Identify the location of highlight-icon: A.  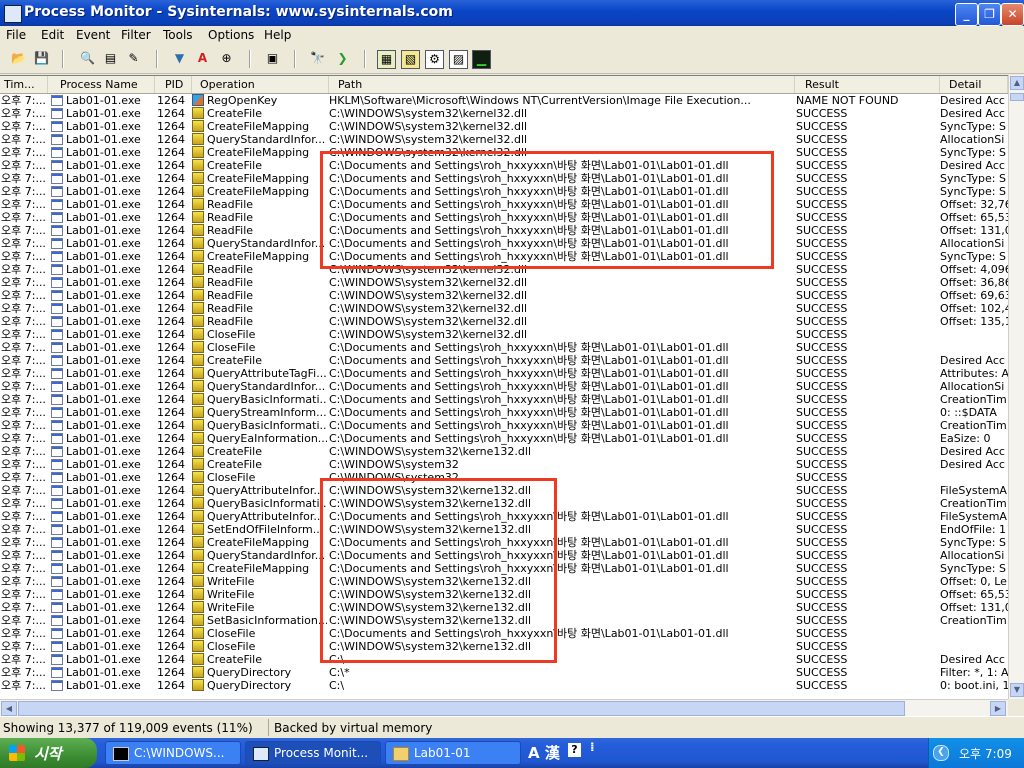
(202, 58).